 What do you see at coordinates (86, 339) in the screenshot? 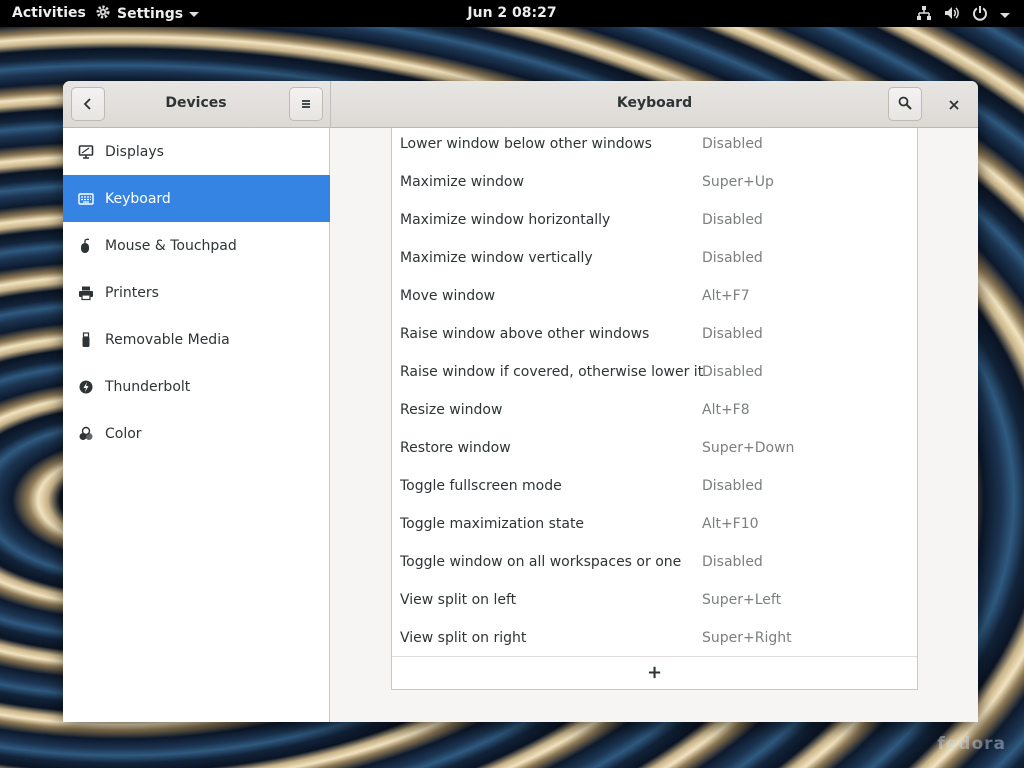
I see `usb-icon` at bounding box center [86, 339].